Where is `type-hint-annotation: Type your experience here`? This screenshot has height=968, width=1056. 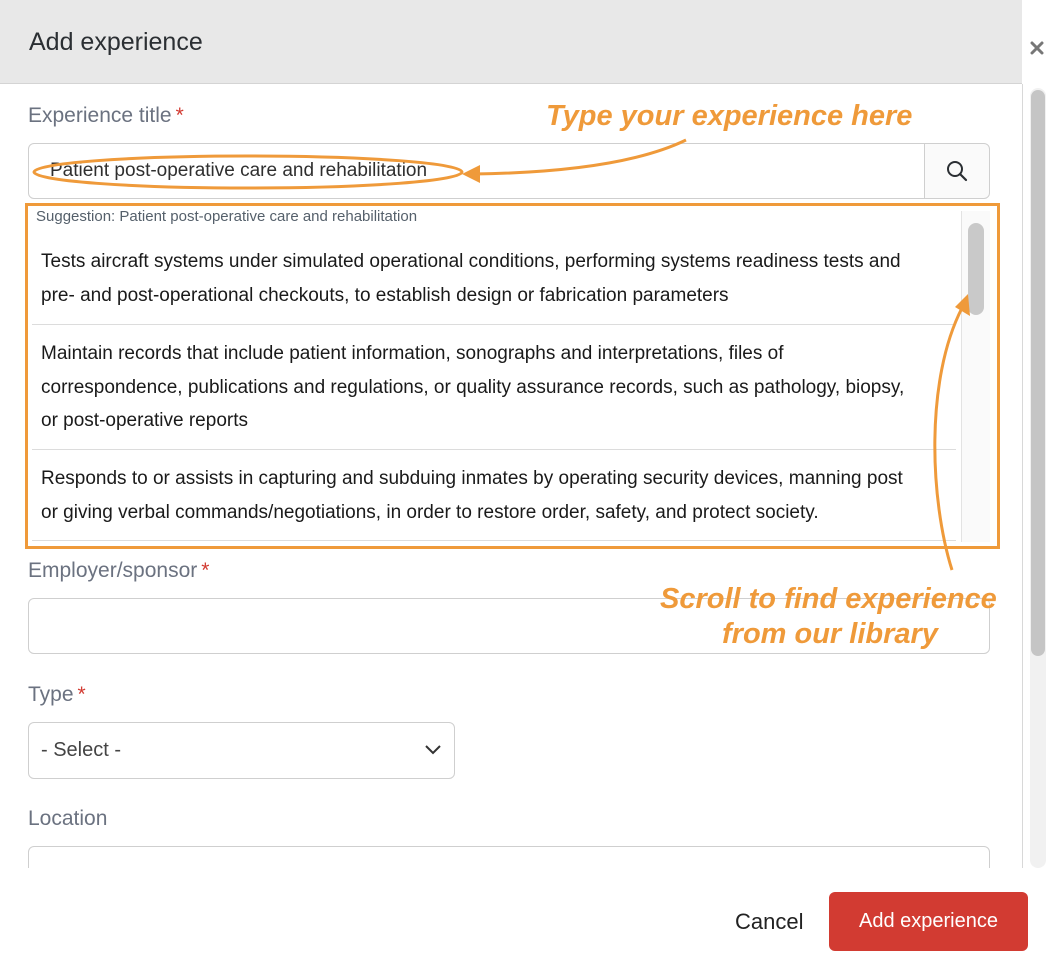 type-hint-annotation: Type your experience here is located at coordinates (729, 116).